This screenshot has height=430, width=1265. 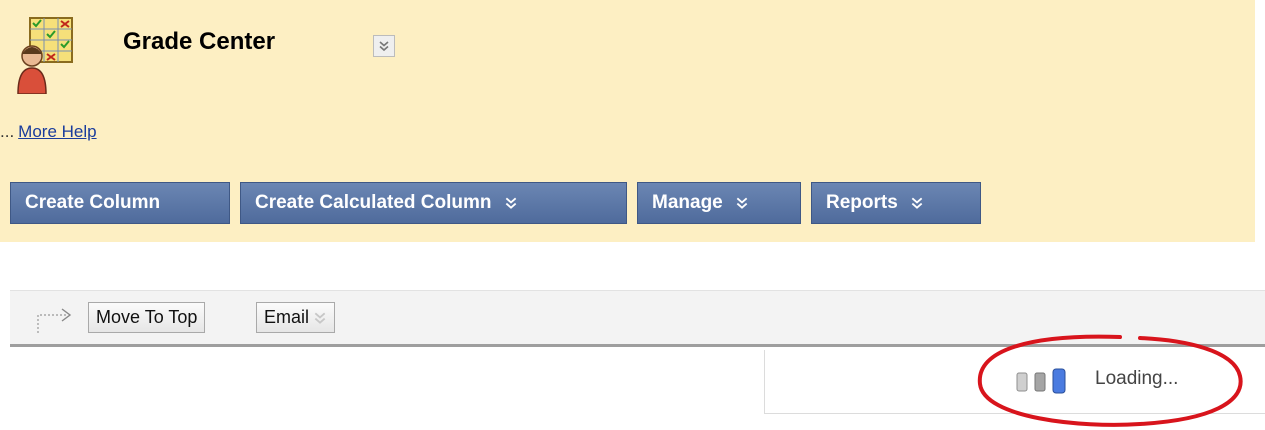 I want to click on grade-center-icon, so click(x=45, y=55).